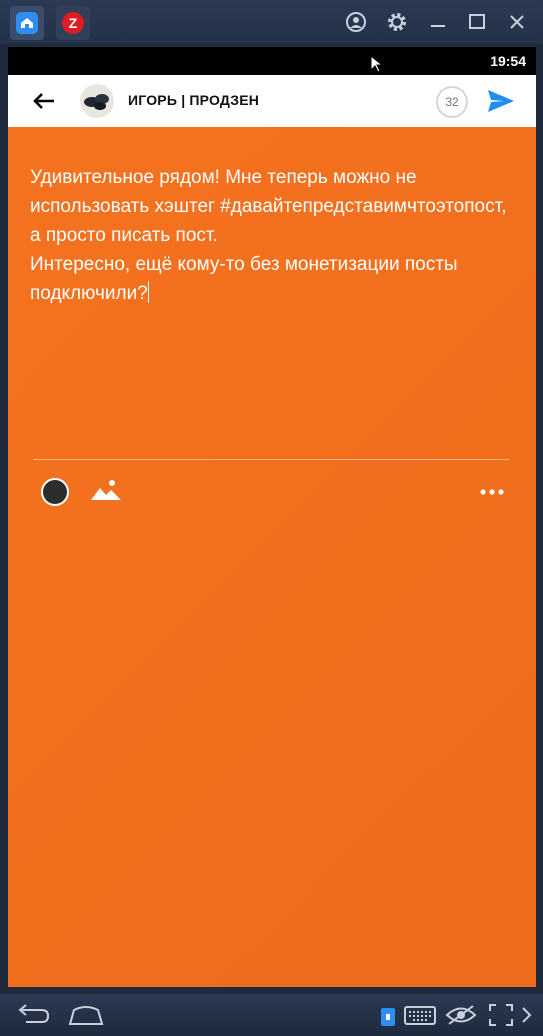  Describe the element at coordinates (438, 22) in the screenshot. I see `minimize-icon` at that location.